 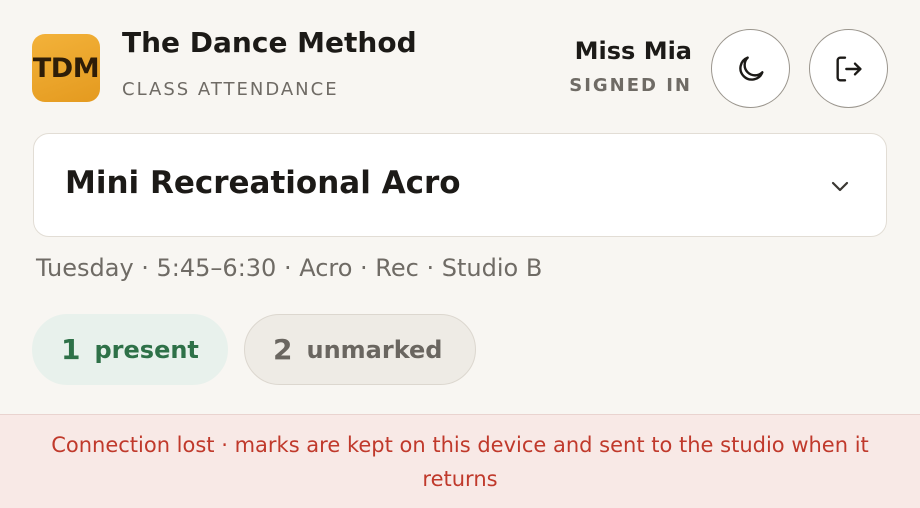 I want to click on present-count-badge: 1 present, so click(x=130, y=349).